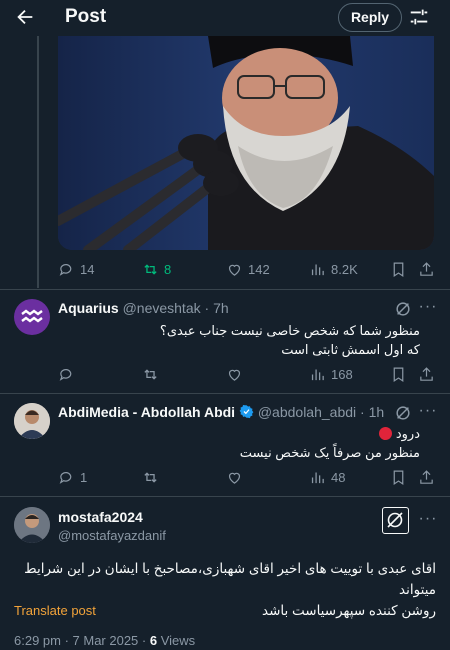  Describe the element at coordinates (419, 17) in the screenshot. I see `settings-sliders-icon` at that location.